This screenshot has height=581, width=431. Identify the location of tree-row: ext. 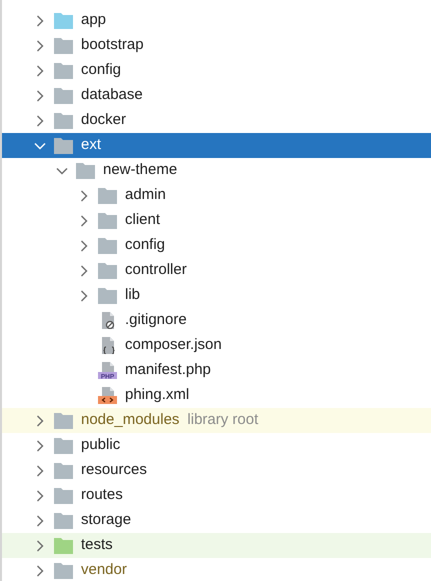
(216, 145).